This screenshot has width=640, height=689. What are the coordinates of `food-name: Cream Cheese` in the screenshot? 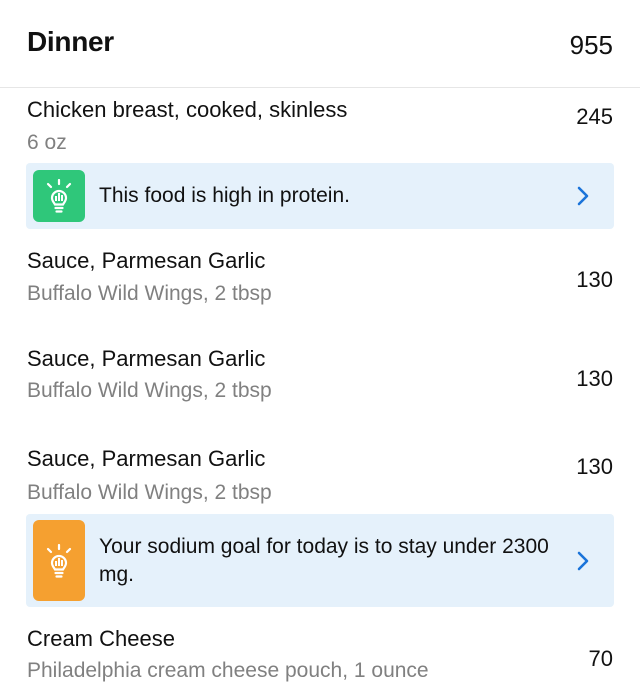 It's located at (101, 638).